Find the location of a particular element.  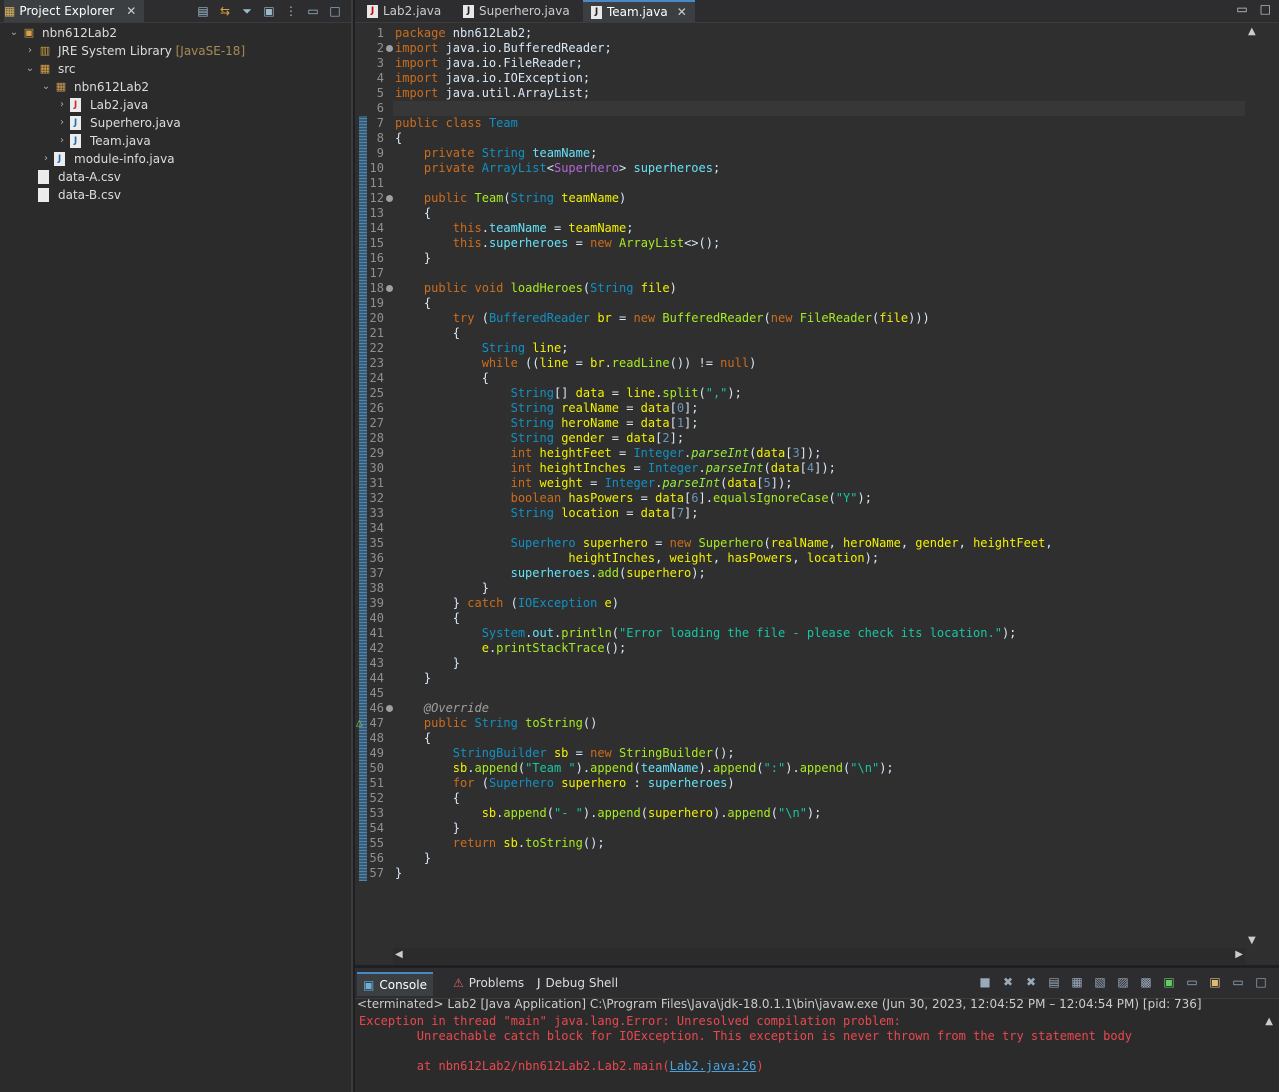

text-file-icon: ▯ is located at coordinates (43, 177).